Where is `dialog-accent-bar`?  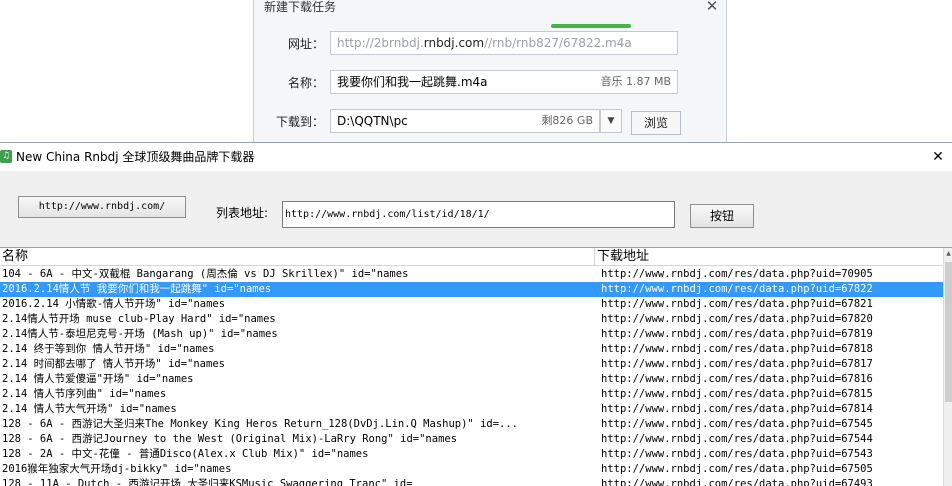 dialog-accent-bar is located at coordinates (591, 26).